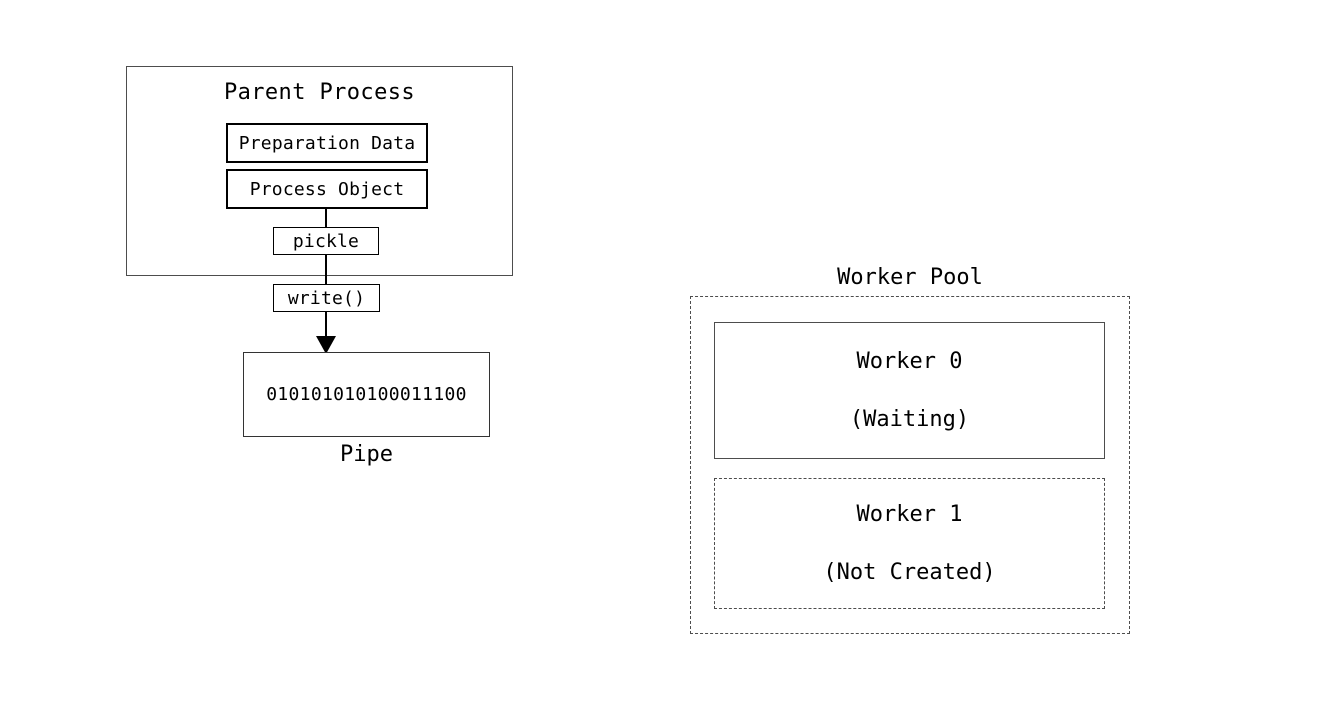  What do you see at coordinates (909, 361) in the screenshot?
I see `worker-0-name: Worker 0` at bounding box center [909, 361].